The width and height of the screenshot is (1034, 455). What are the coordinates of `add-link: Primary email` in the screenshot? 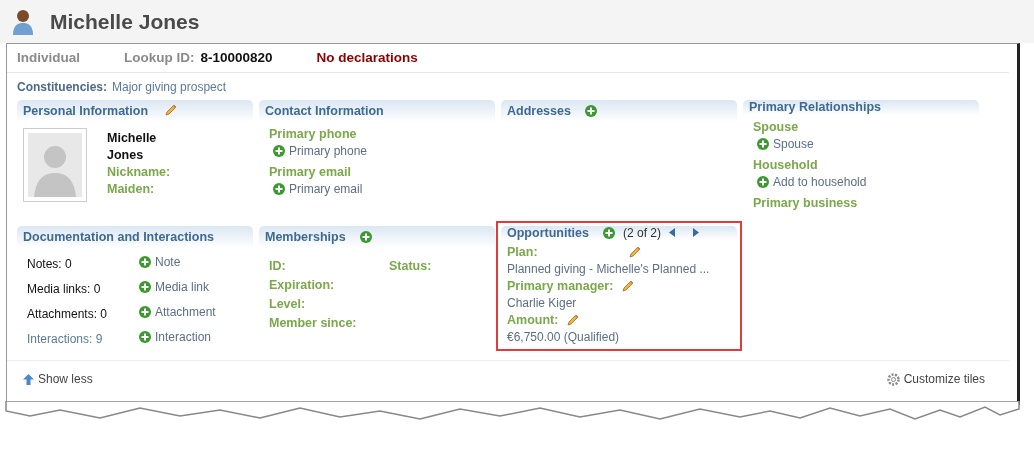 It's located at (326, 189).